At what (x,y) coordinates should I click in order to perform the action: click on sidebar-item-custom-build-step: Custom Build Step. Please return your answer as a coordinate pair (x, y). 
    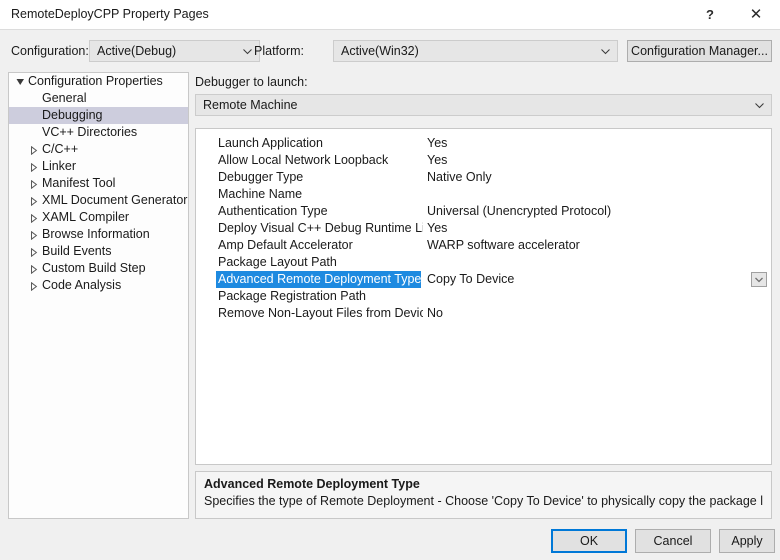
    Looking at the image, I should click on (98, 268).